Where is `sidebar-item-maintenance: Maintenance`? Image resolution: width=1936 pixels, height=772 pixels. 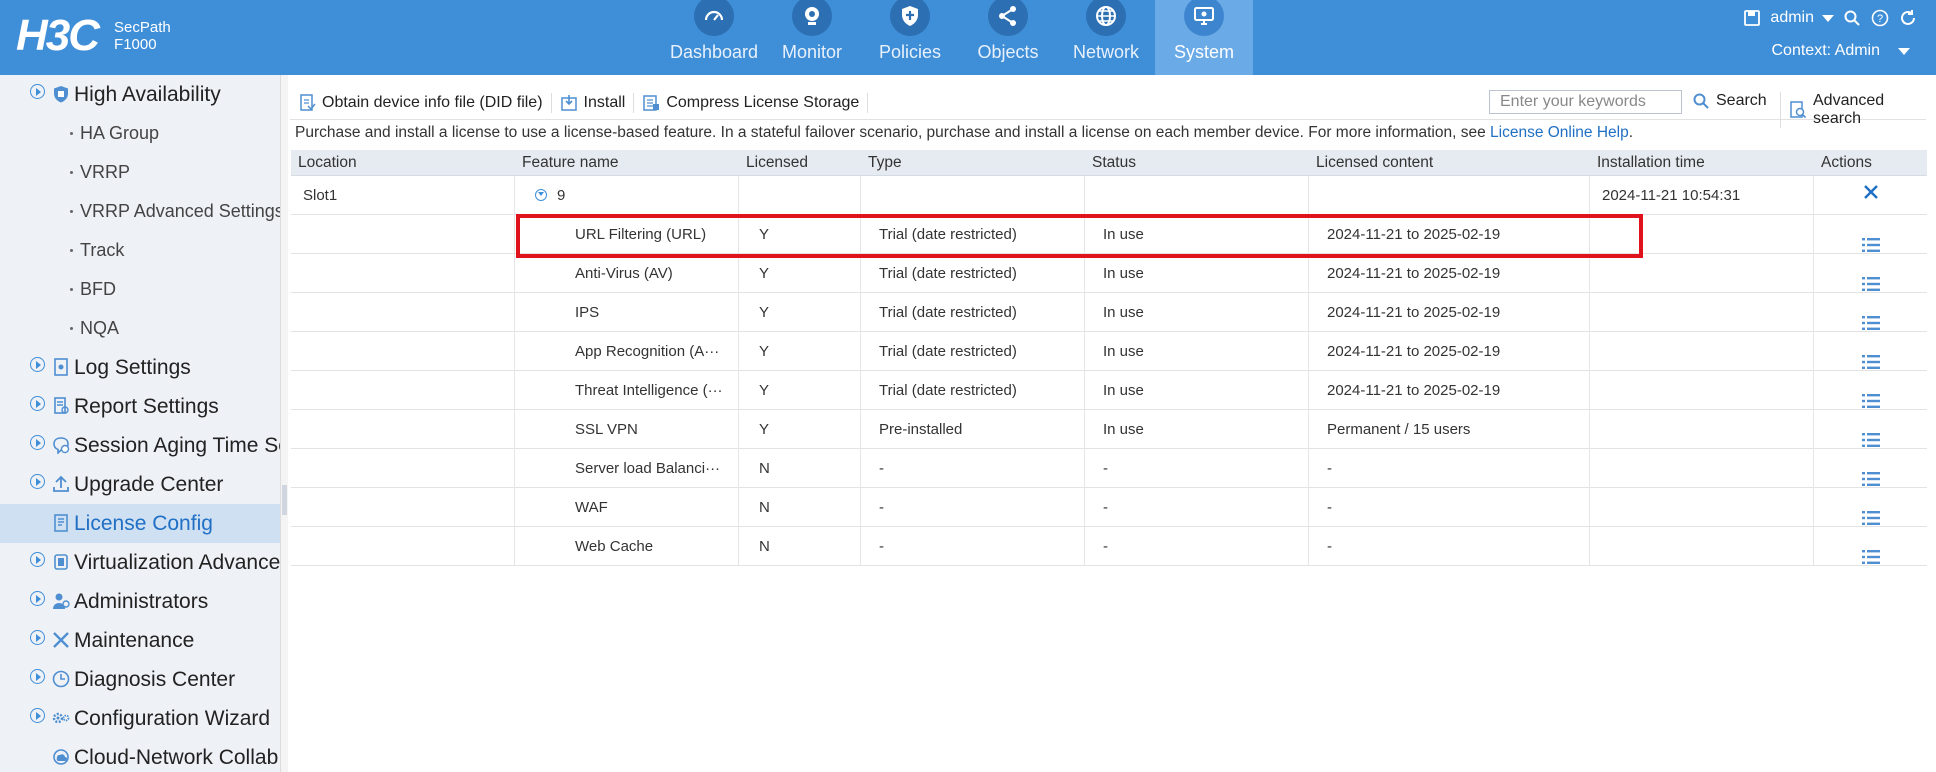 sidebar-item-maintenance: Maintenance is located at coordinates (140, 640).